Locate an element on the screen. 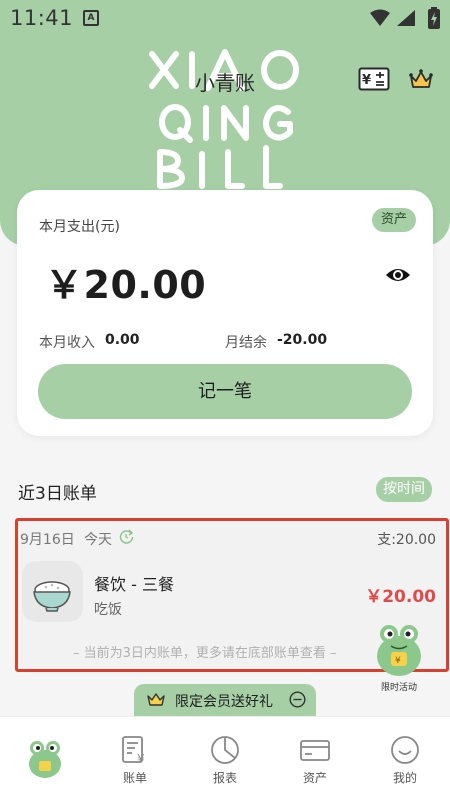  recent-bills-title: 近3日账单 is located at coordinates (57, 494).